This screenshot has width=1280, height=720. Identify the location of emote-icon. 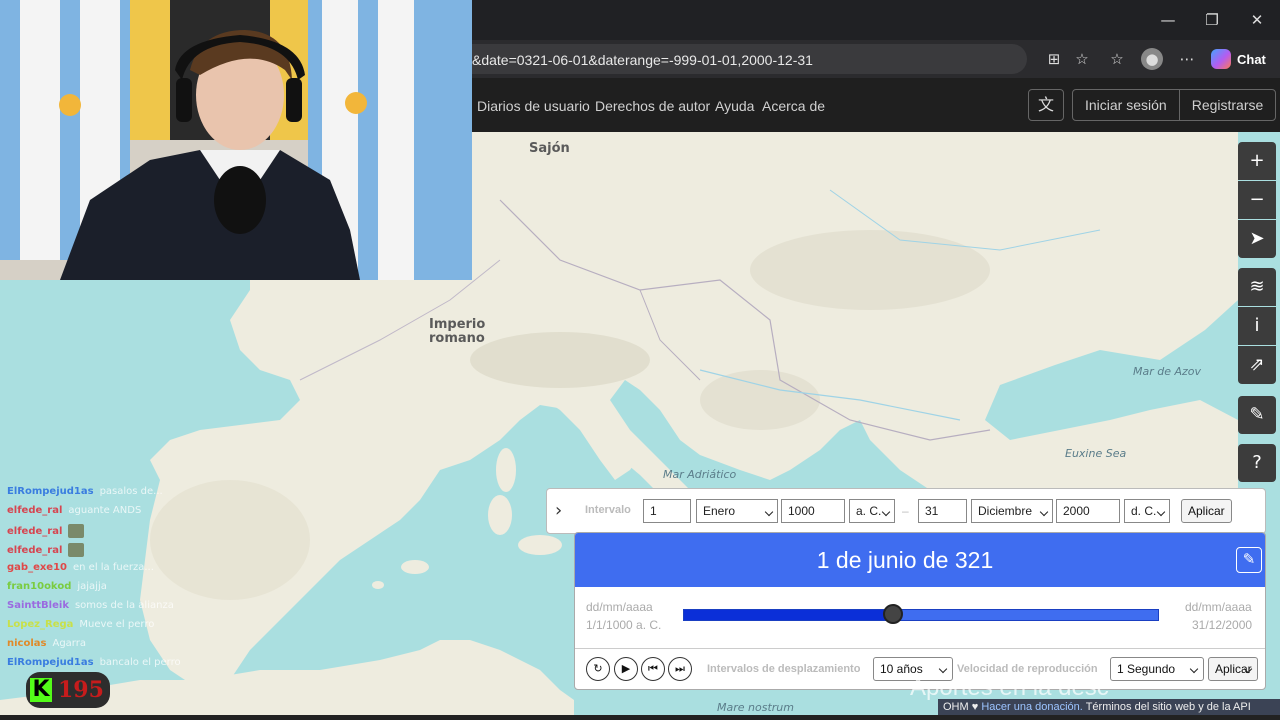
(76, 531).